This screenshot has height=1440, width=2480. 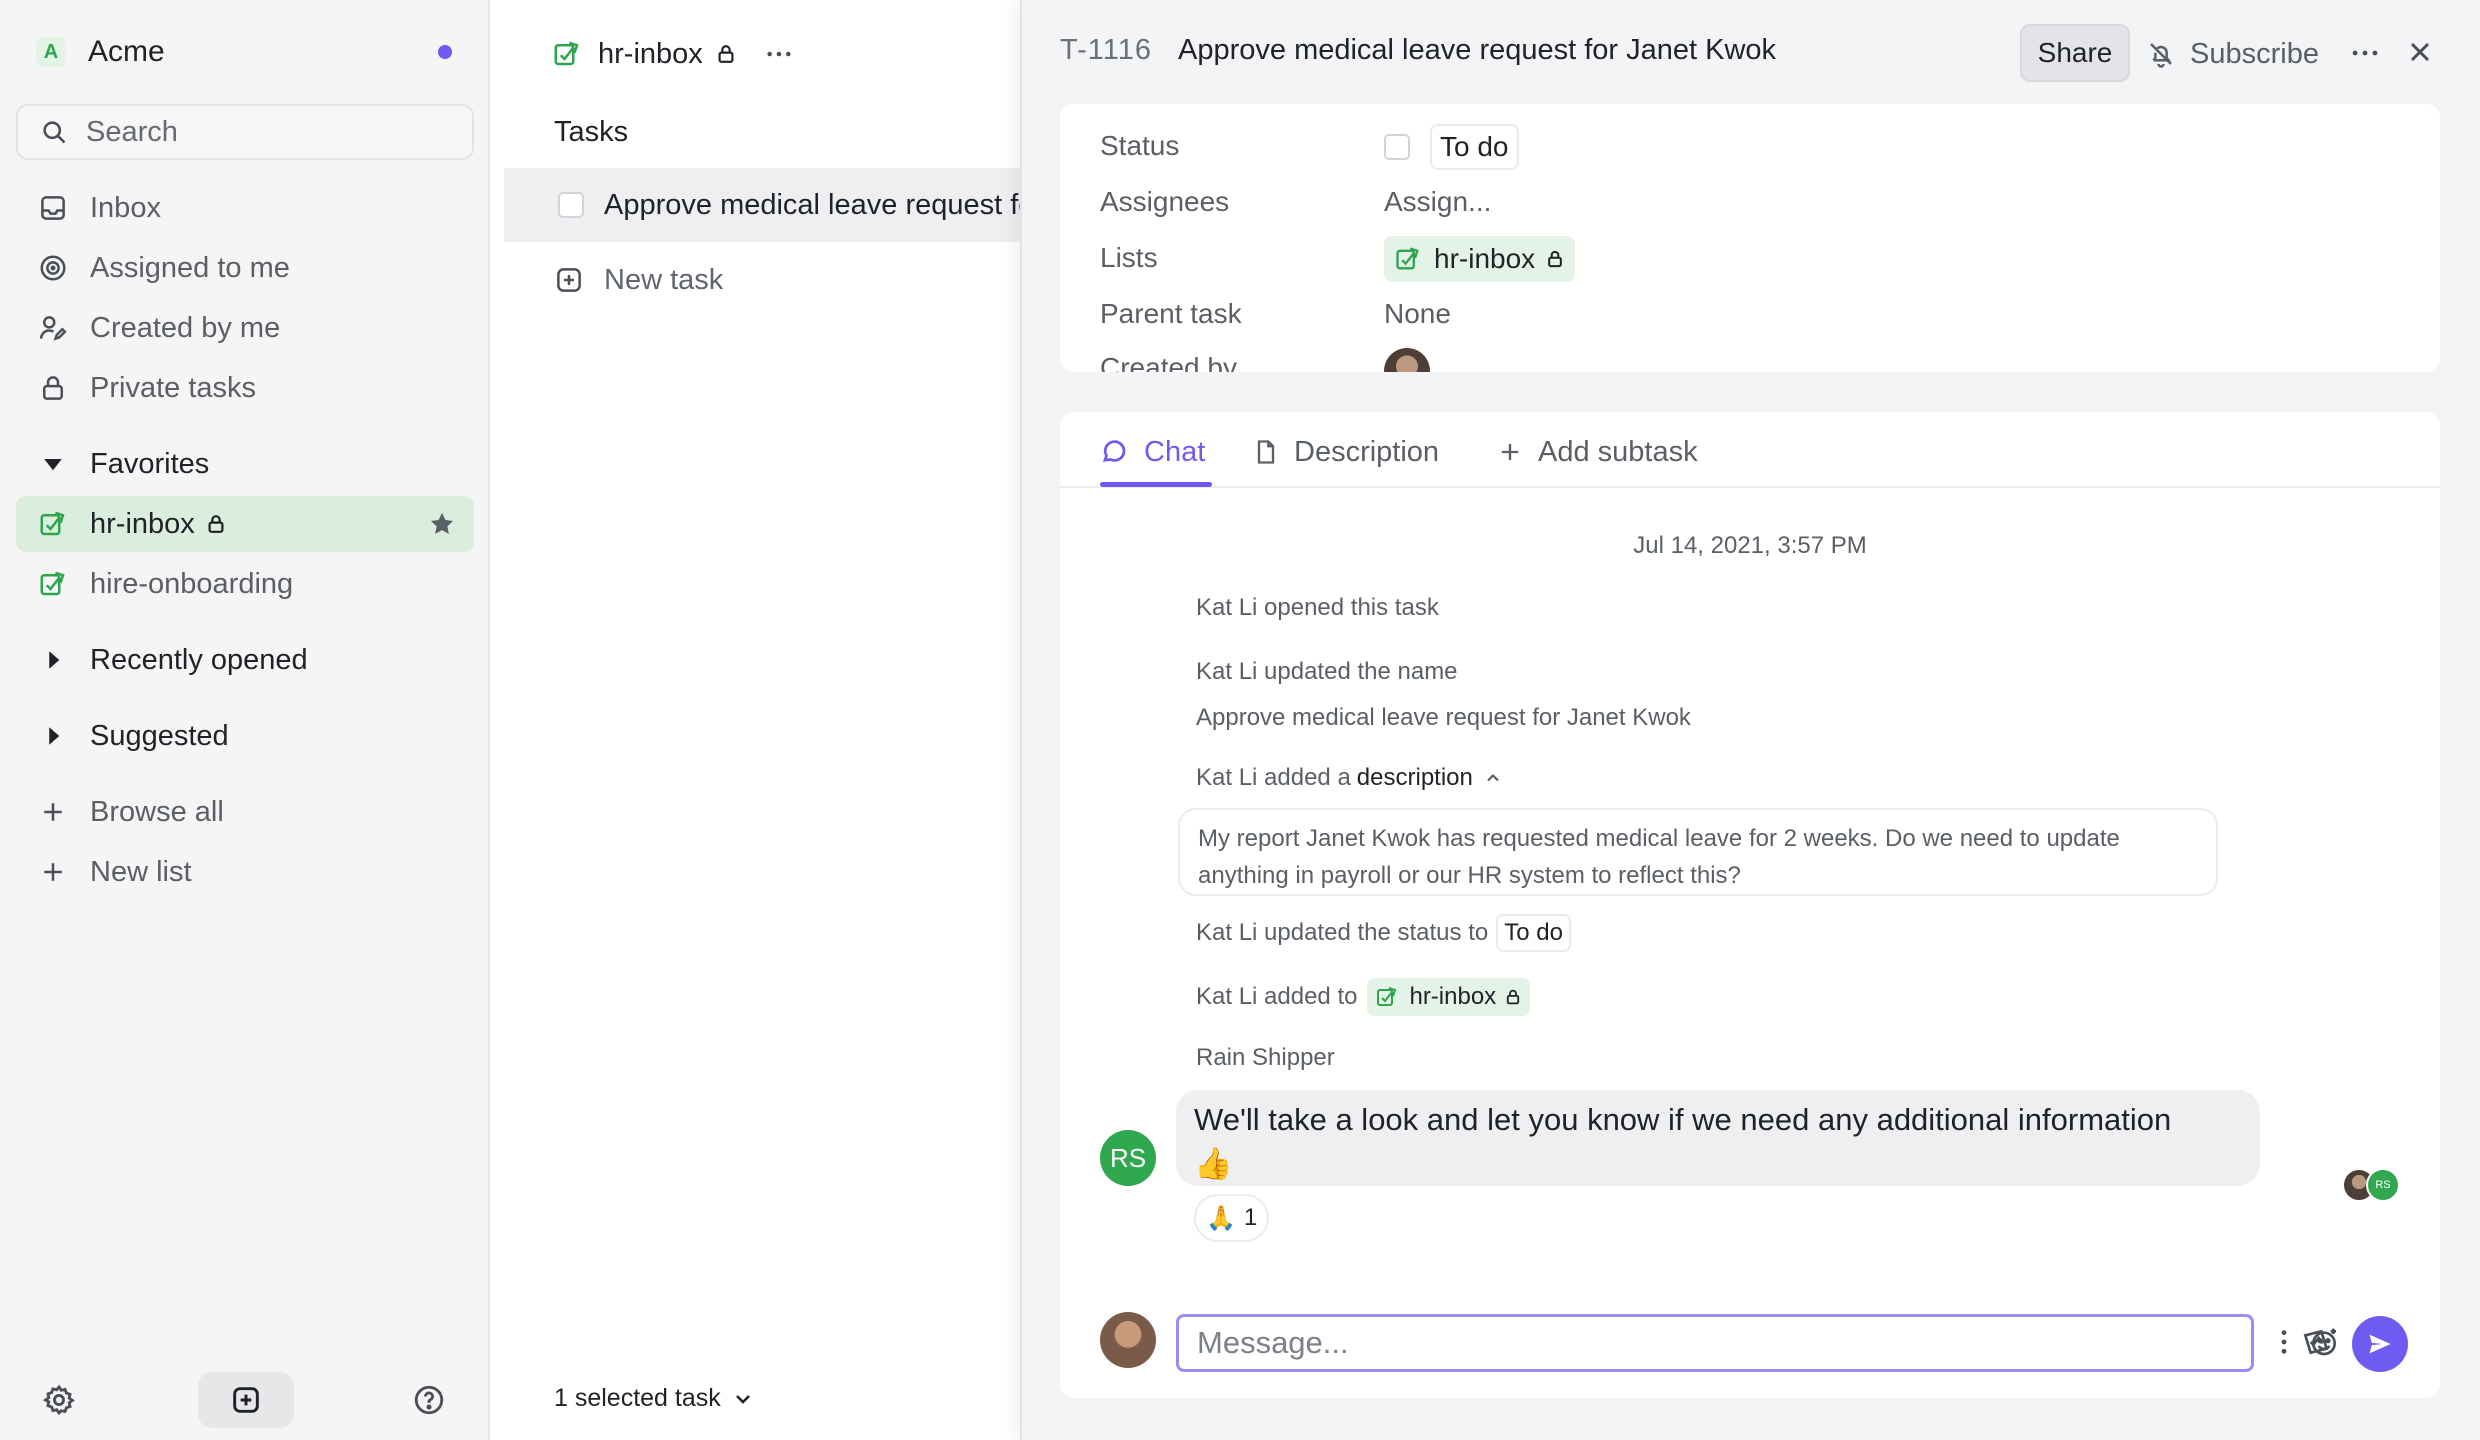 I want to click on caret-down-icon, so click(x=53, y=465).